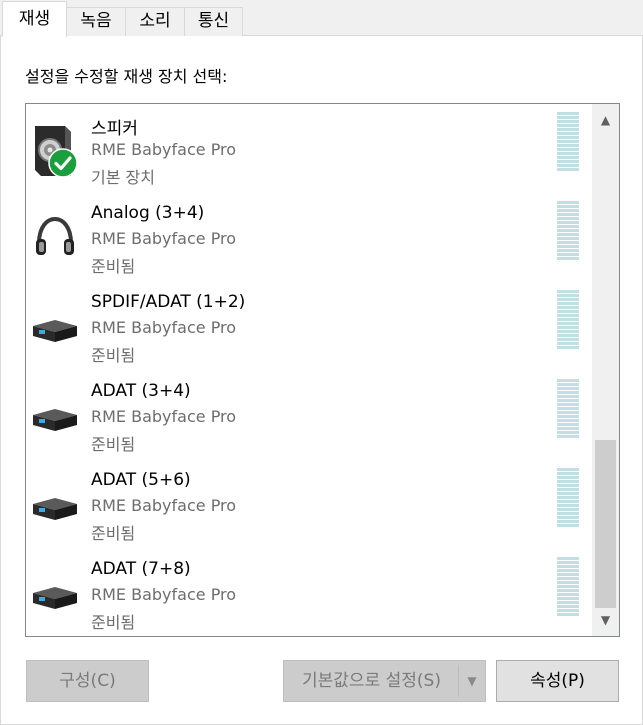  I want to click on scroll-down-icon: ▼, so click(605, 620).